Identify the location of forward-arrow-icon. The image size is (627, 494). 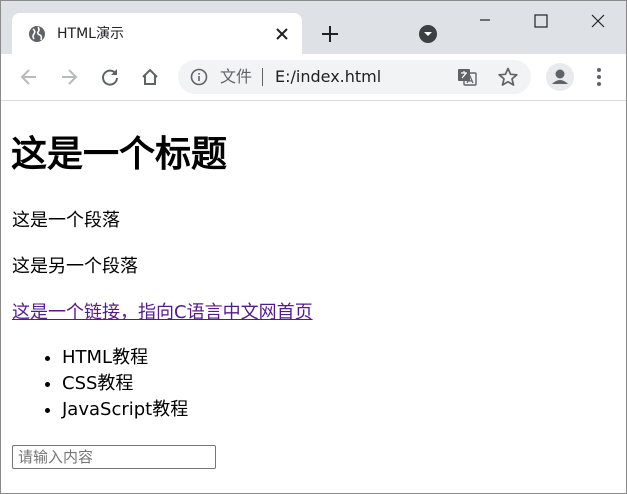
(69, 77).